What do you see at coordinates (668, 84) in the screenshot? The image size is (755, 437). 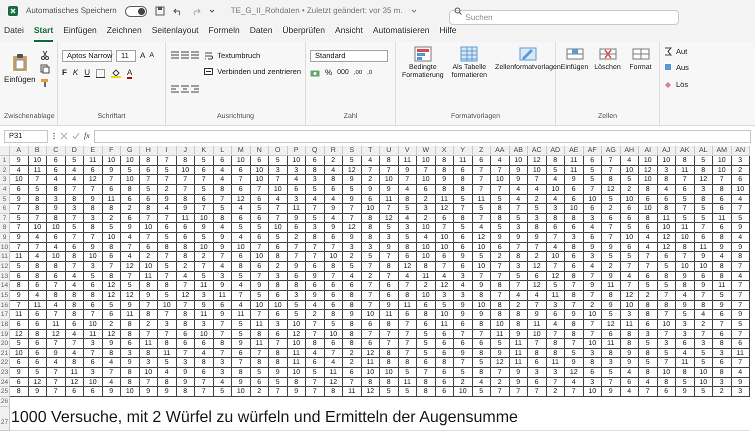 I see `eraser-icon` at bounding box center [668, 84].